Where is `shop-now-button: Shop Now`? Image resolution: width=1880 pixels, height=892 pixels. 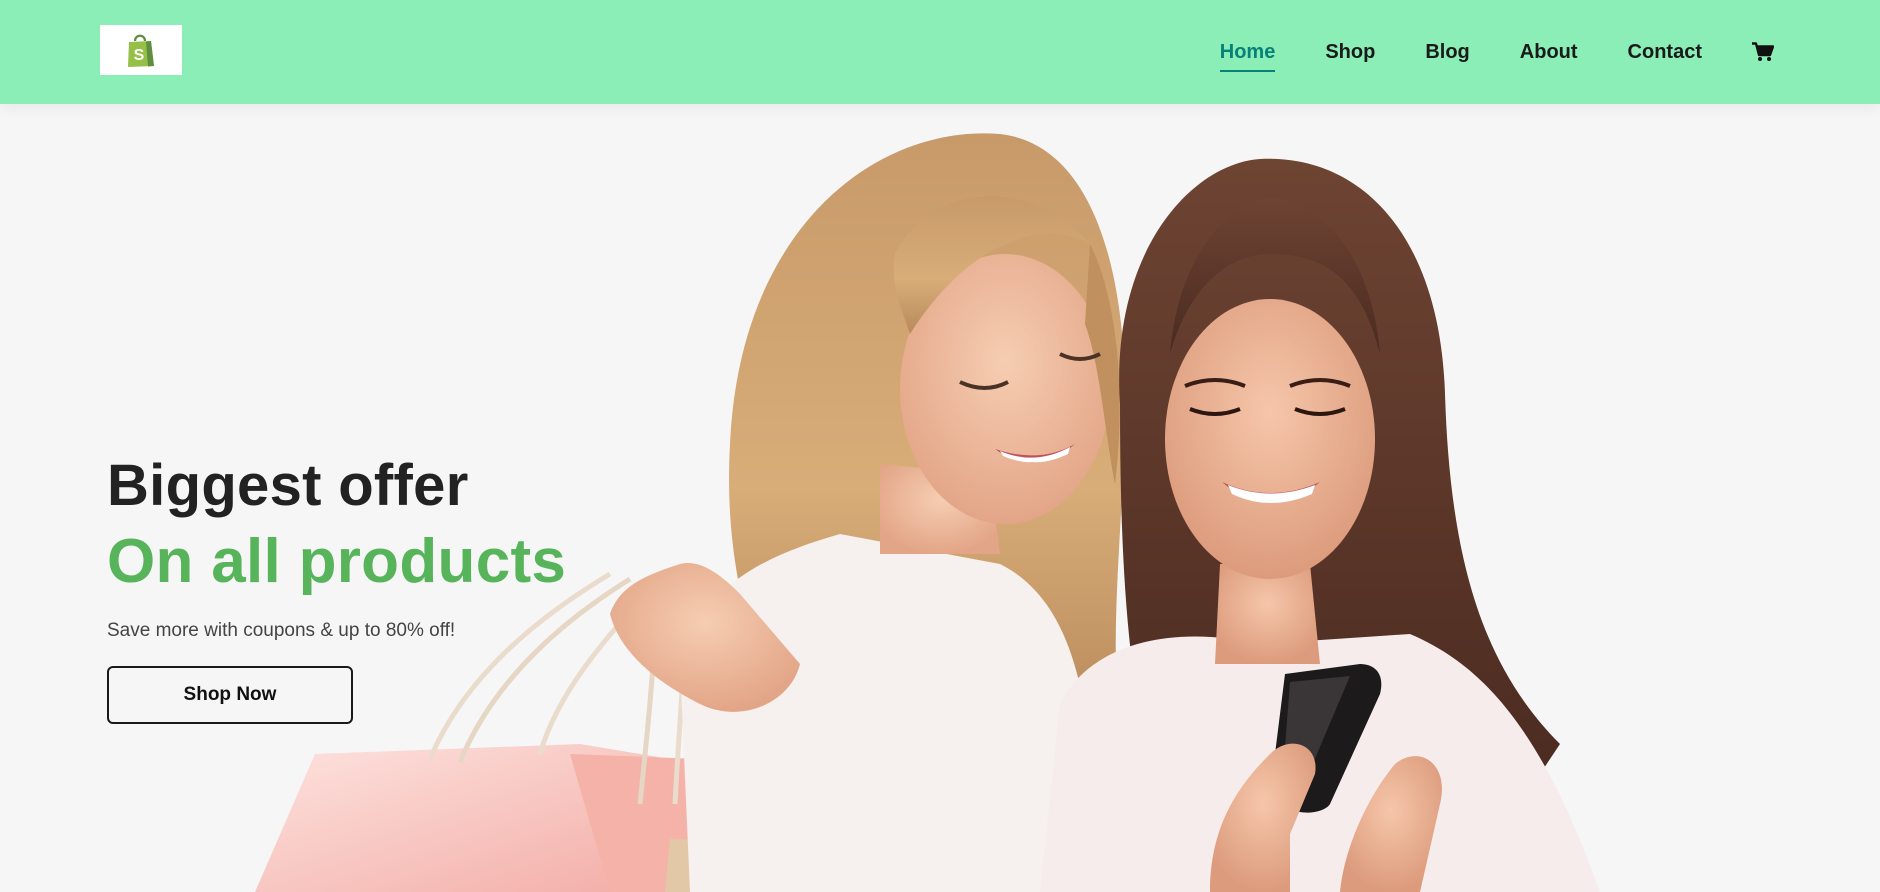
shop-now-button: Shop Now is located at coordinates (230, 695).